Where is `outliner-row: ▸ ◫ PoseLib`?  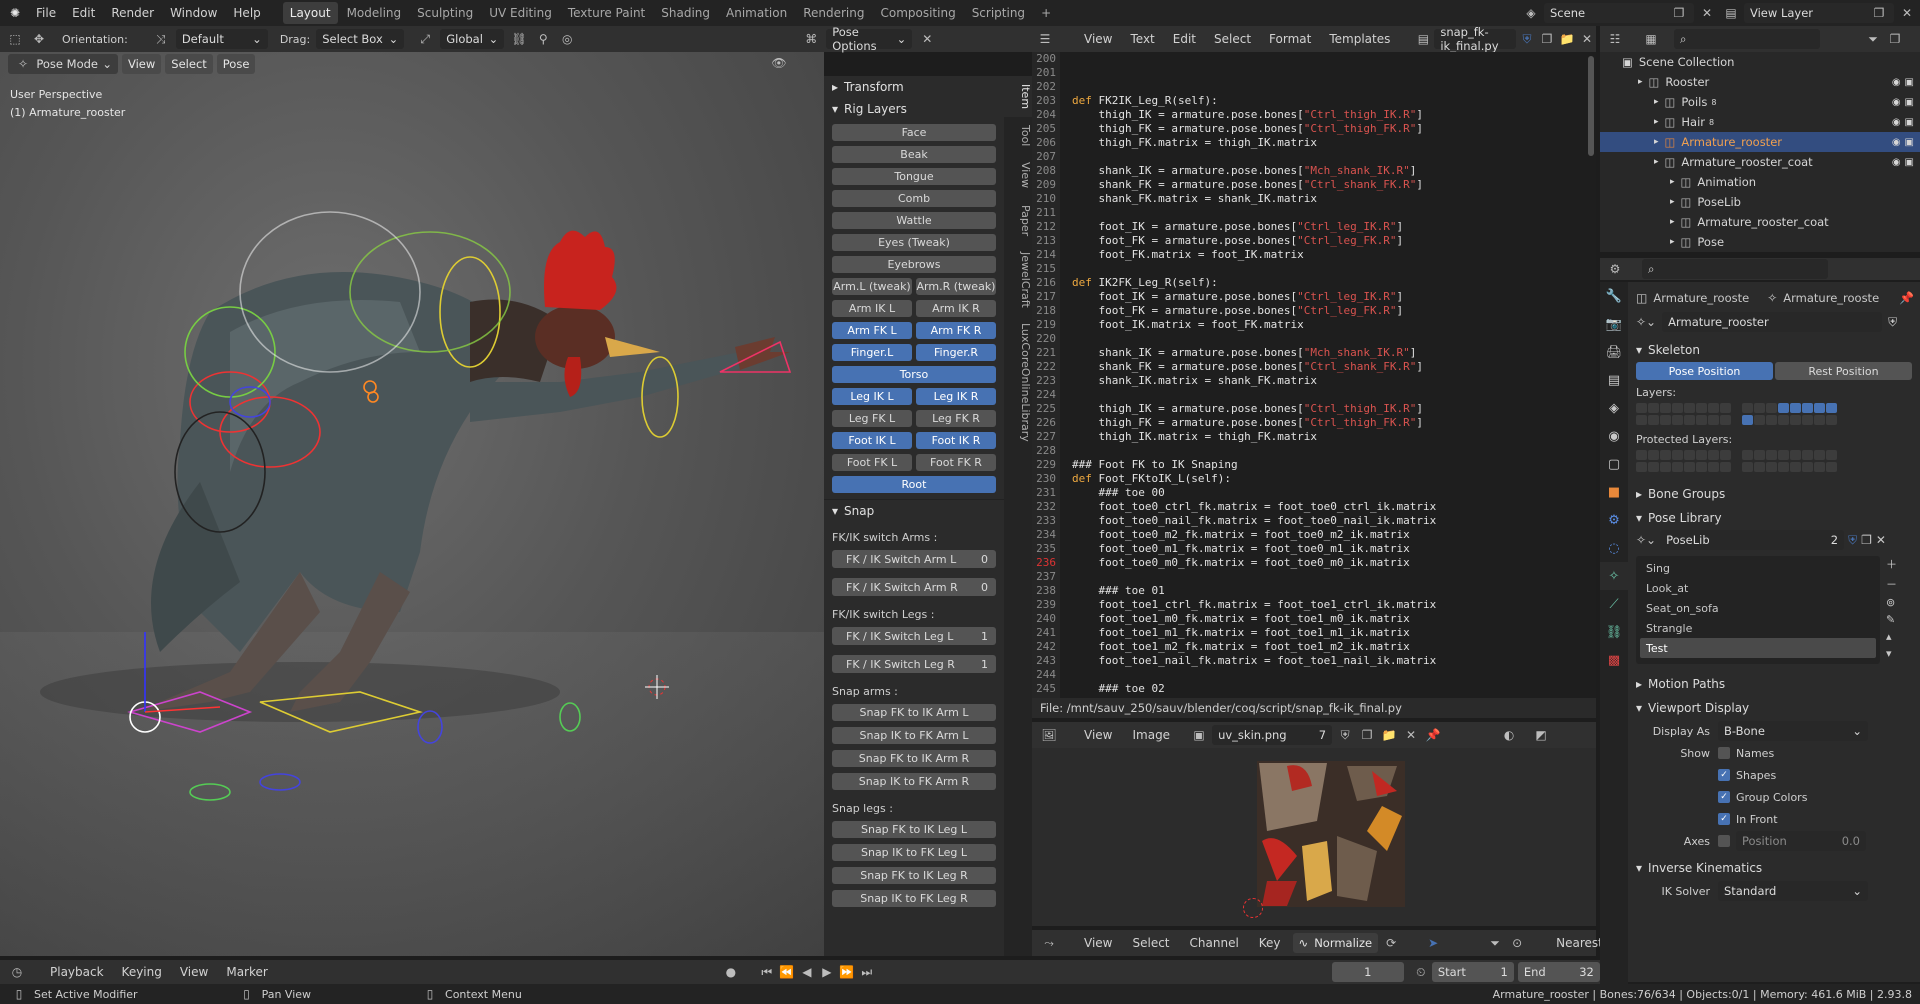
outliner-row: ▸ ◫ PoseLib is located at coordinates (1760, 202).